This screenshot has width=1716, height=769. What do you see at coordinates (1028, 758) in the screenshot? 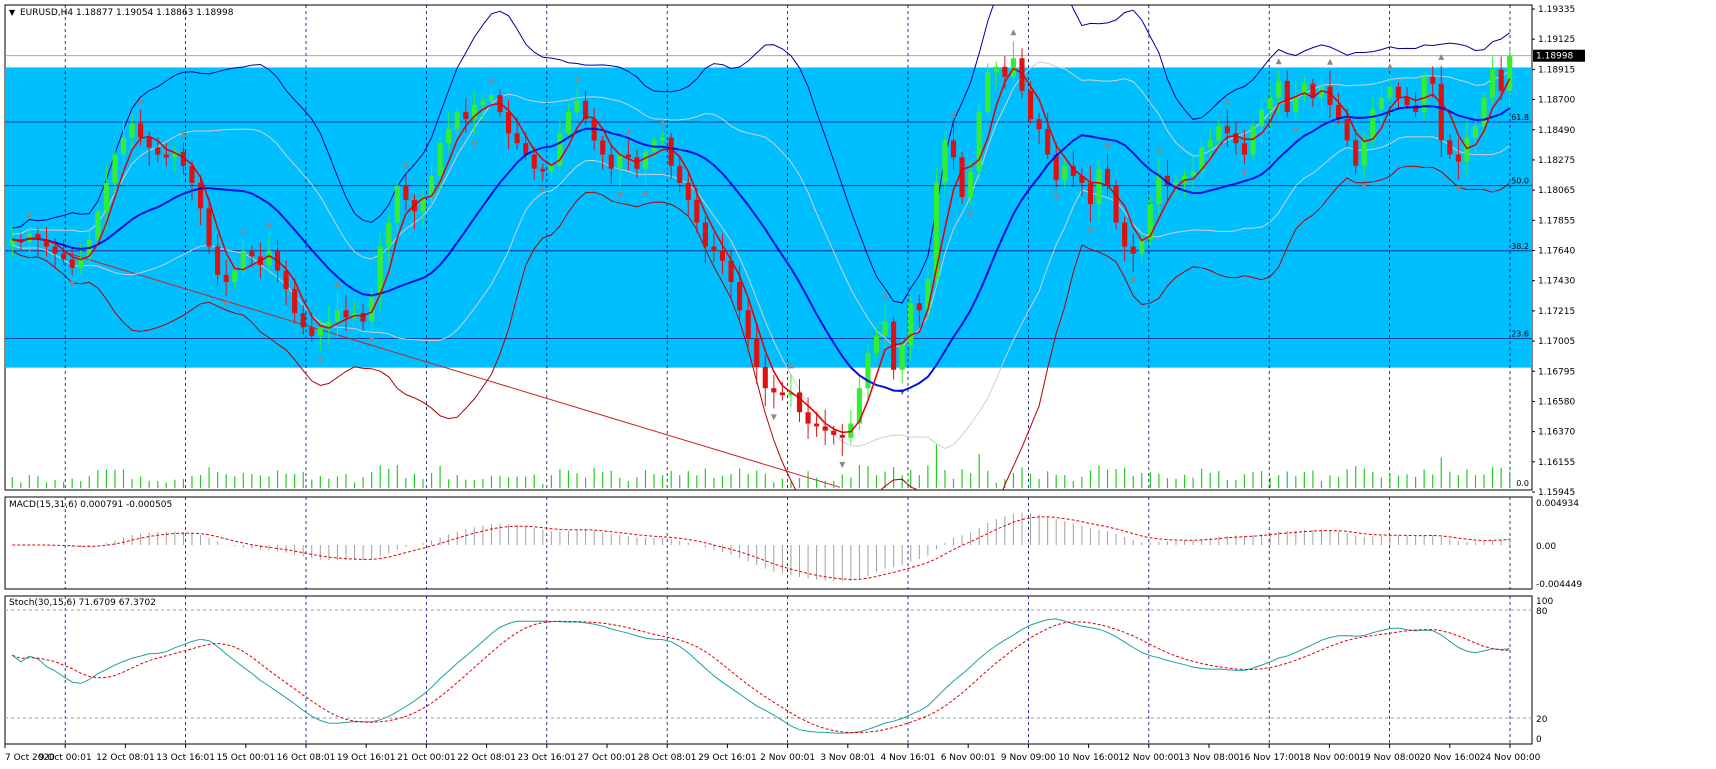
I see `time-axis-label: 9 Nov 09:00` at bounding box center [1028, 758].